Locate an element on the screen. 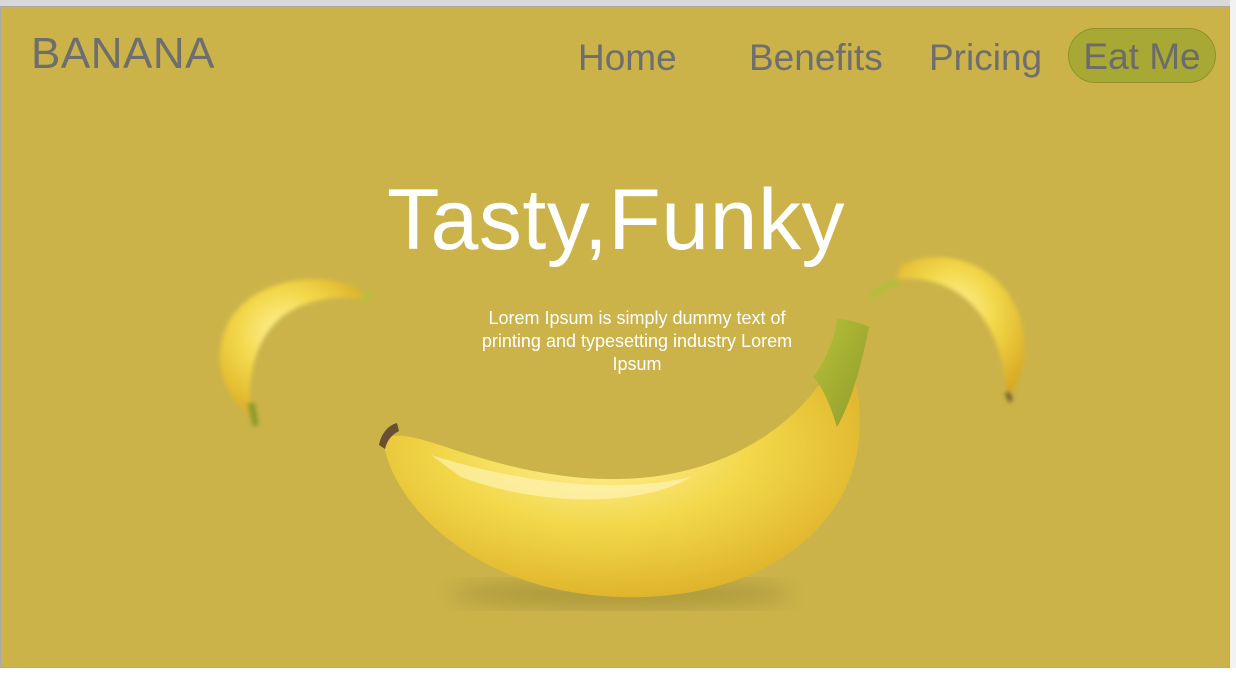 The image size is (1236, 674). window-bottom-edge is located at coordinates (618, 671).